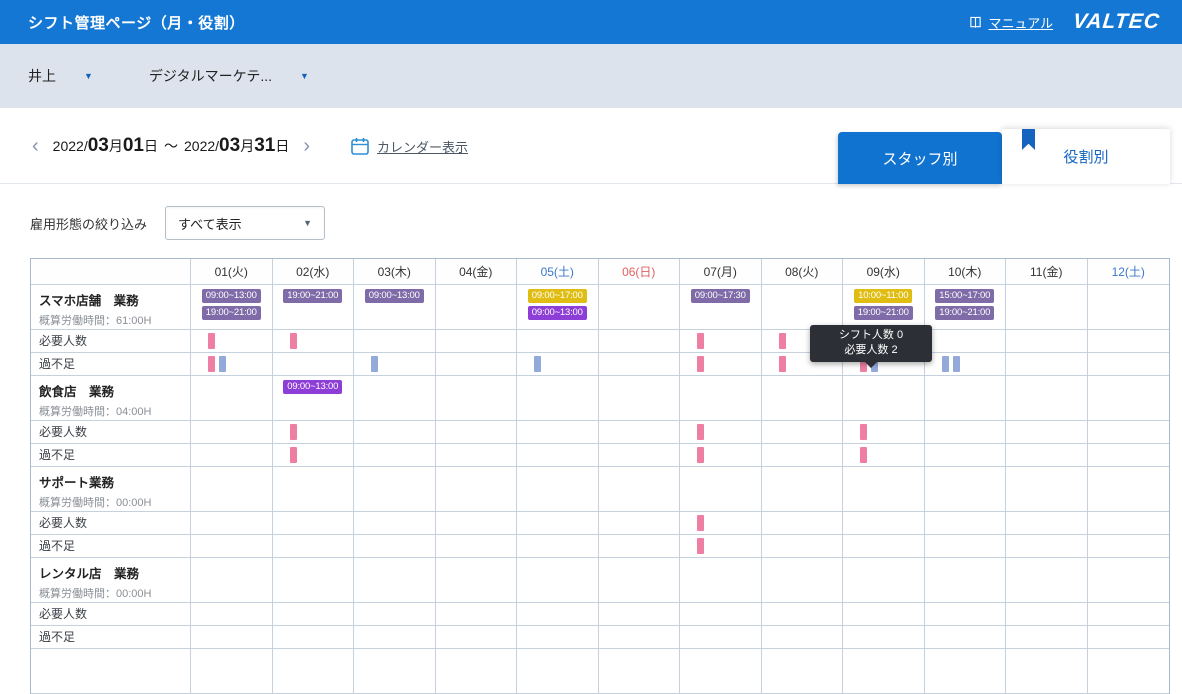 This screenshot has height=694, width=1182. I want to click on shift-chip: 10:00~11:00, so click(883, 296).